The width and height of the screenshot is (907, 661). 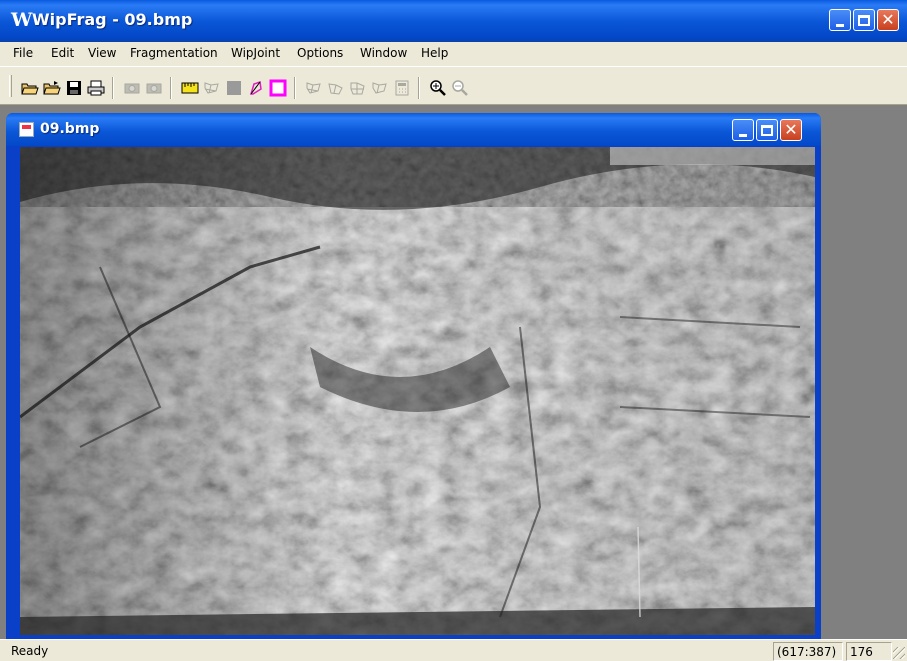 What do you see at coordinates (10, 86) in the screenshot?
I see `toolbar-grip` at bounding box center [10, 86].